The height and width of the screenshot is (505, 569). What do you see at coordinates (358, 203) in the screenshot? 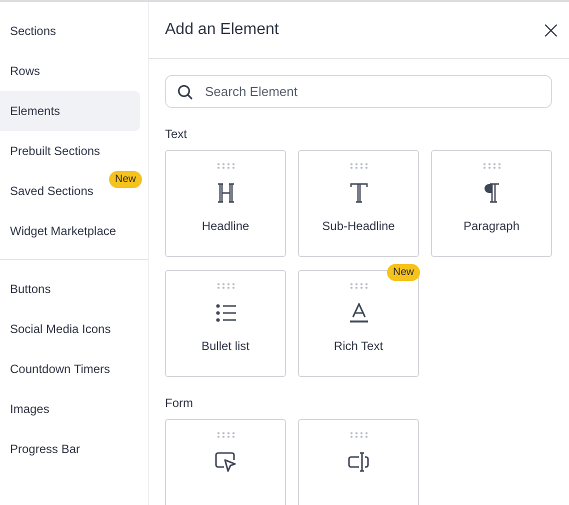
I see `element-card: Sub-Headline` at bounding box center [358, 203].